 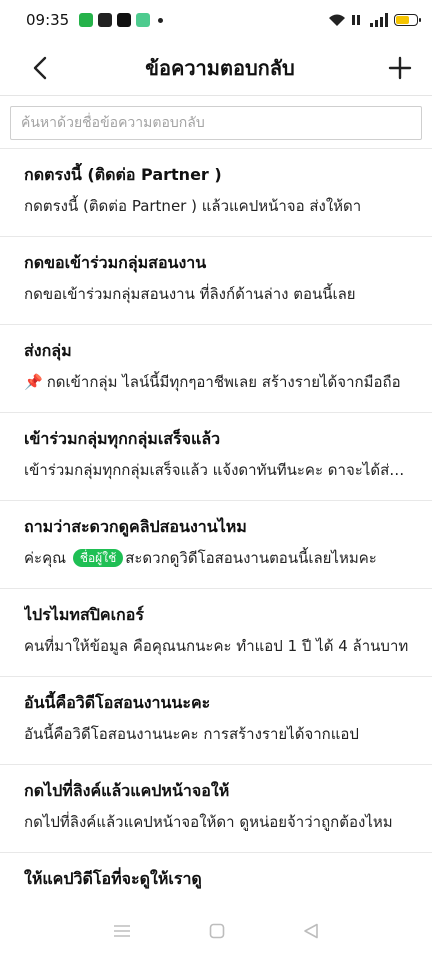 What do you see at coordinates (311, 931) in the screenshot?
I see `back-triangle-icon` at bounding box center [311, 931].